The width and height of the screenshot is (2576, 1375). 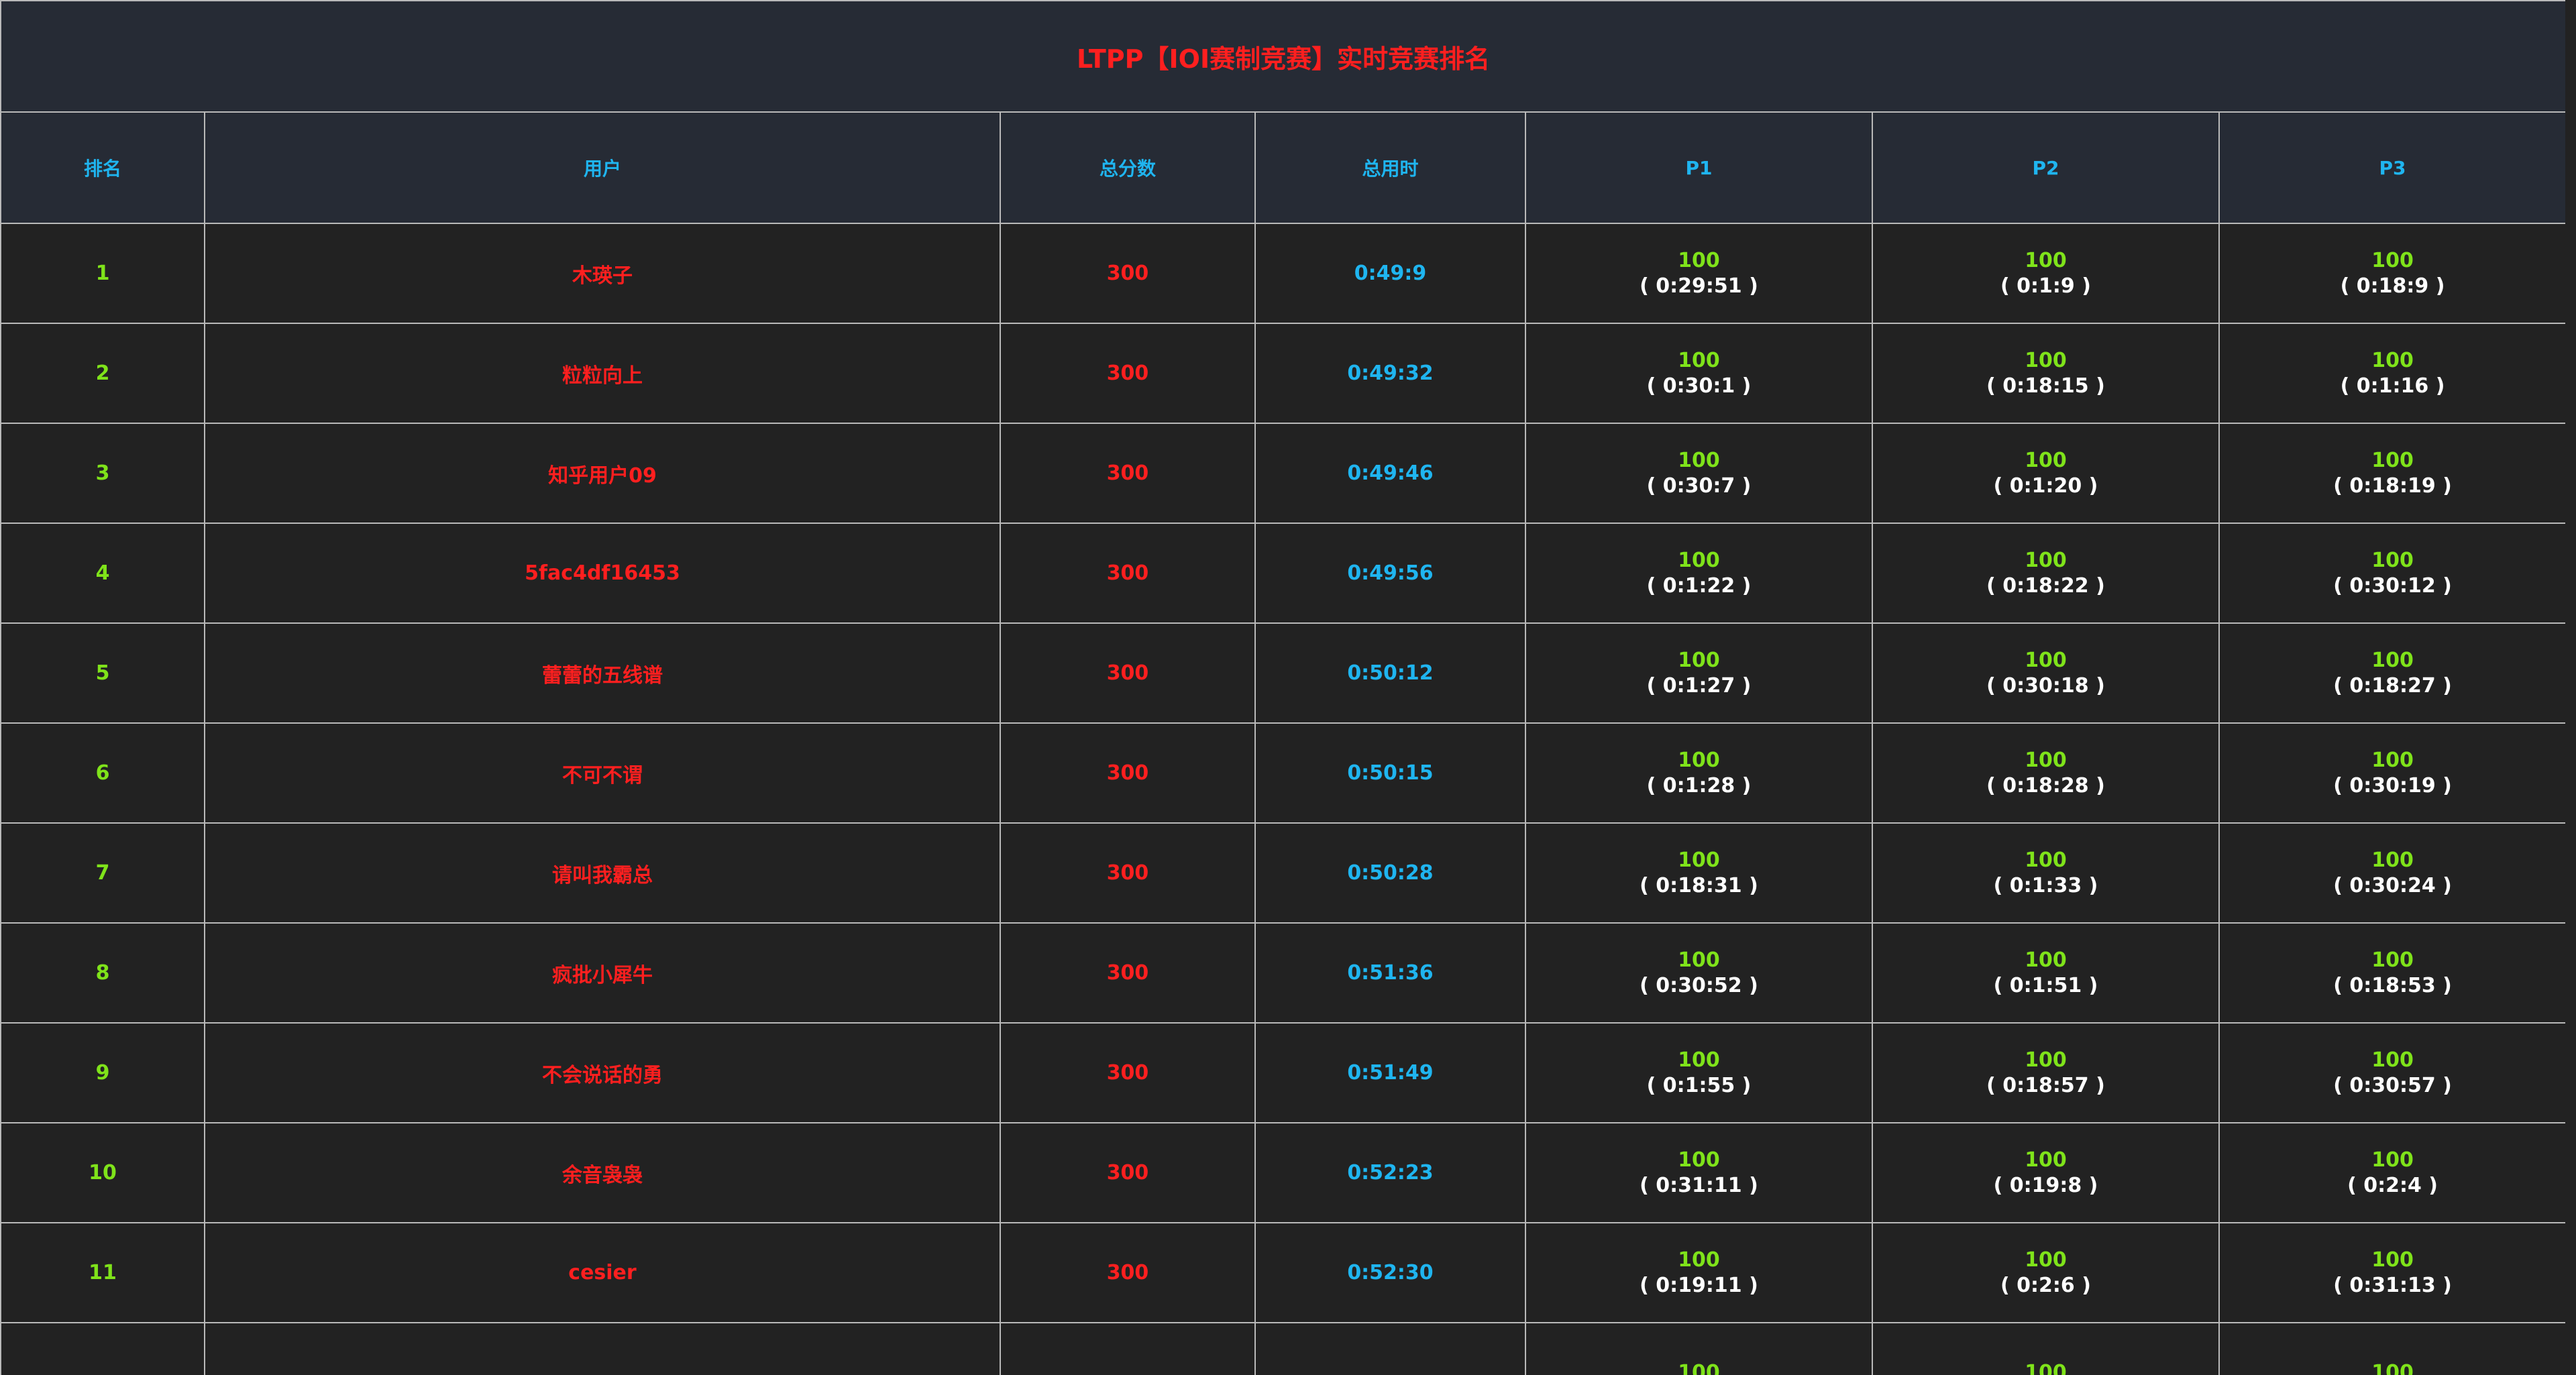 What do you see at coordinates (602, 873) in the screenshot?
I see `user-cell: 请叫我霸总` at bounding box center [602, 873].